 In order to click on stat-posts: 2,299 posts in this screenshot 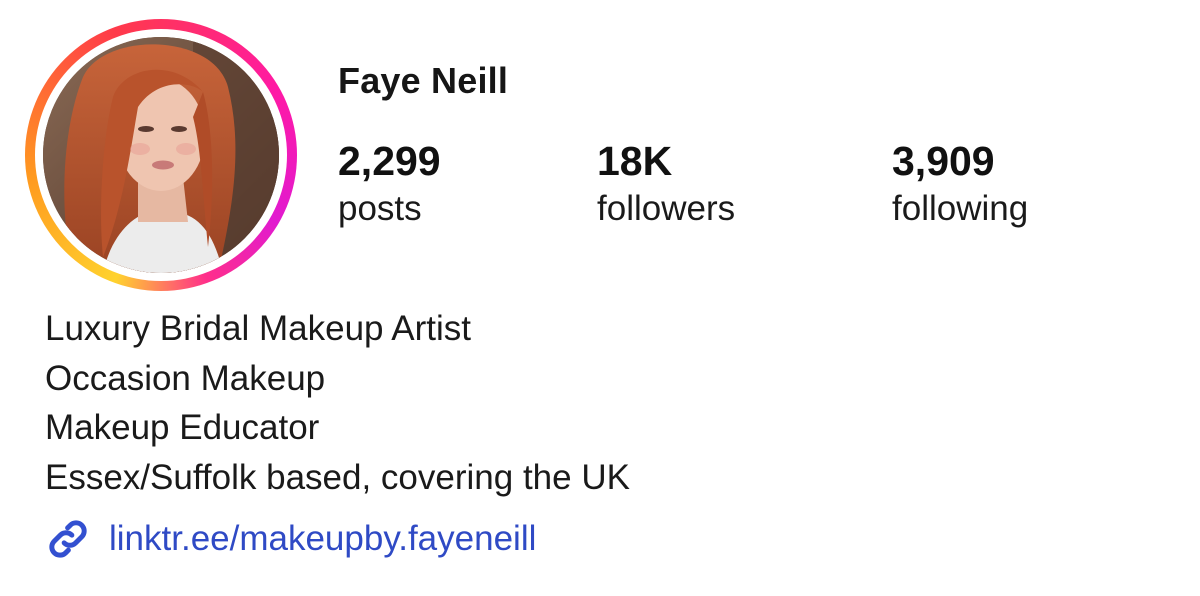, I will do `click(389, 186)`.